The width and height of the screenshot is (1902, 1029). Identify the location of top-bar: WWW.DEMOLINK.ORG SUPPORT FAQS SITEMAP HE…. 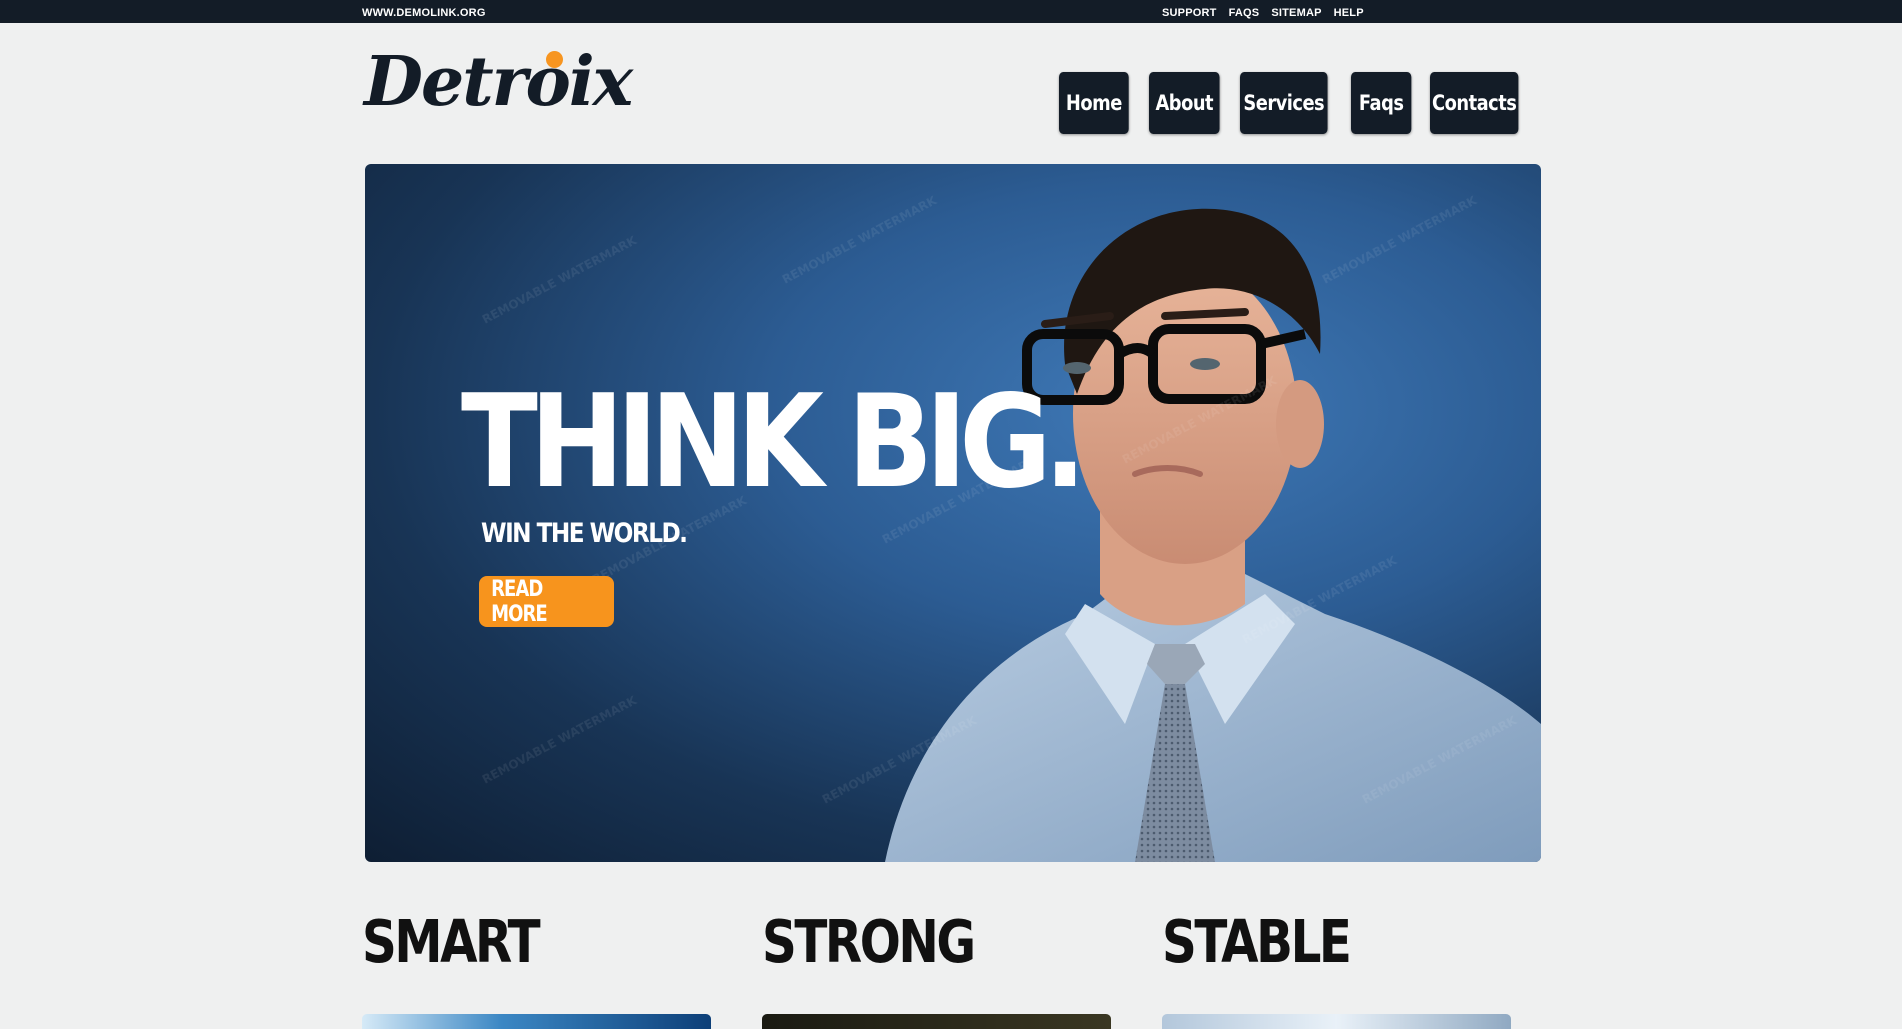
(951, 11).